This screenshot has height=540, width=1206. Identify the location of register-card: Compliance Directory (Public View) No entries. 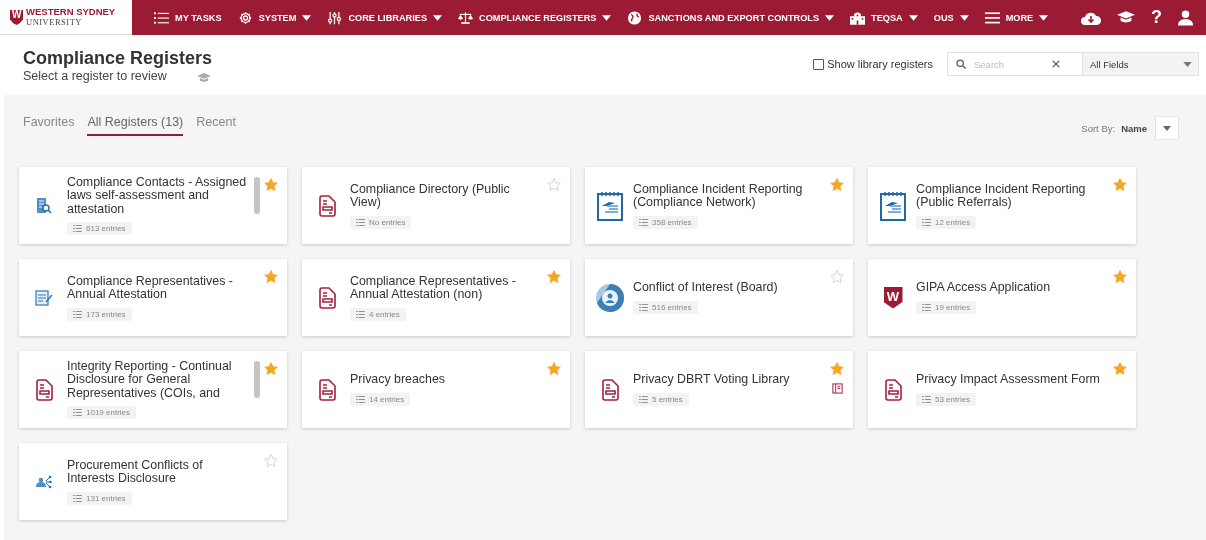
(436, 205).